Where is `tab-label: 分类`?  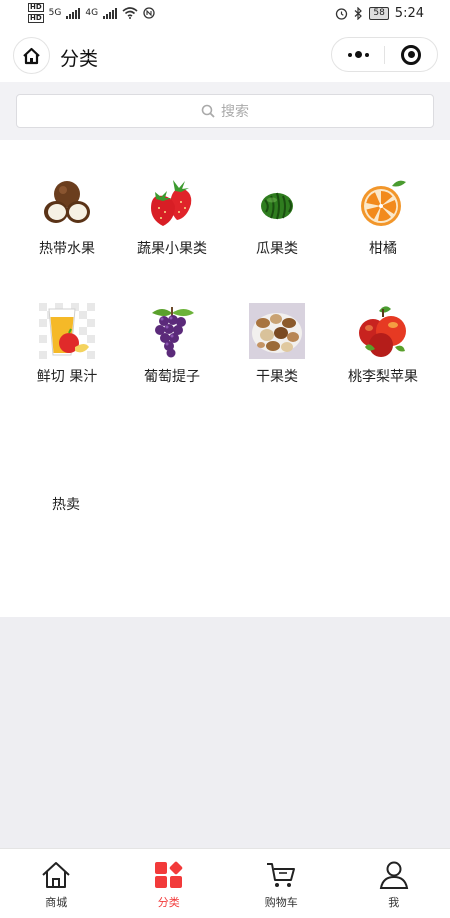 tab-label: 分类 is located at coordinates (168, 902).